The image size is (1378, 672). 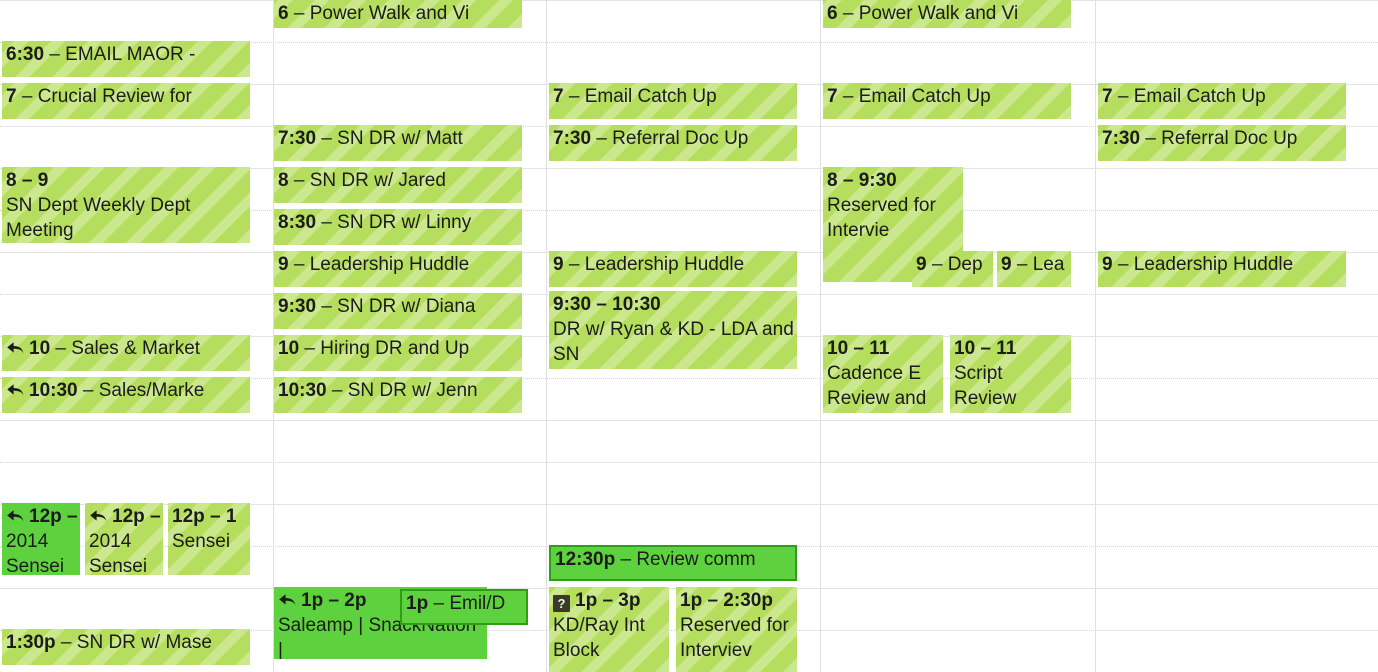 I want to click on event-time-text: 10 – 11, so click(x=858, y=348).